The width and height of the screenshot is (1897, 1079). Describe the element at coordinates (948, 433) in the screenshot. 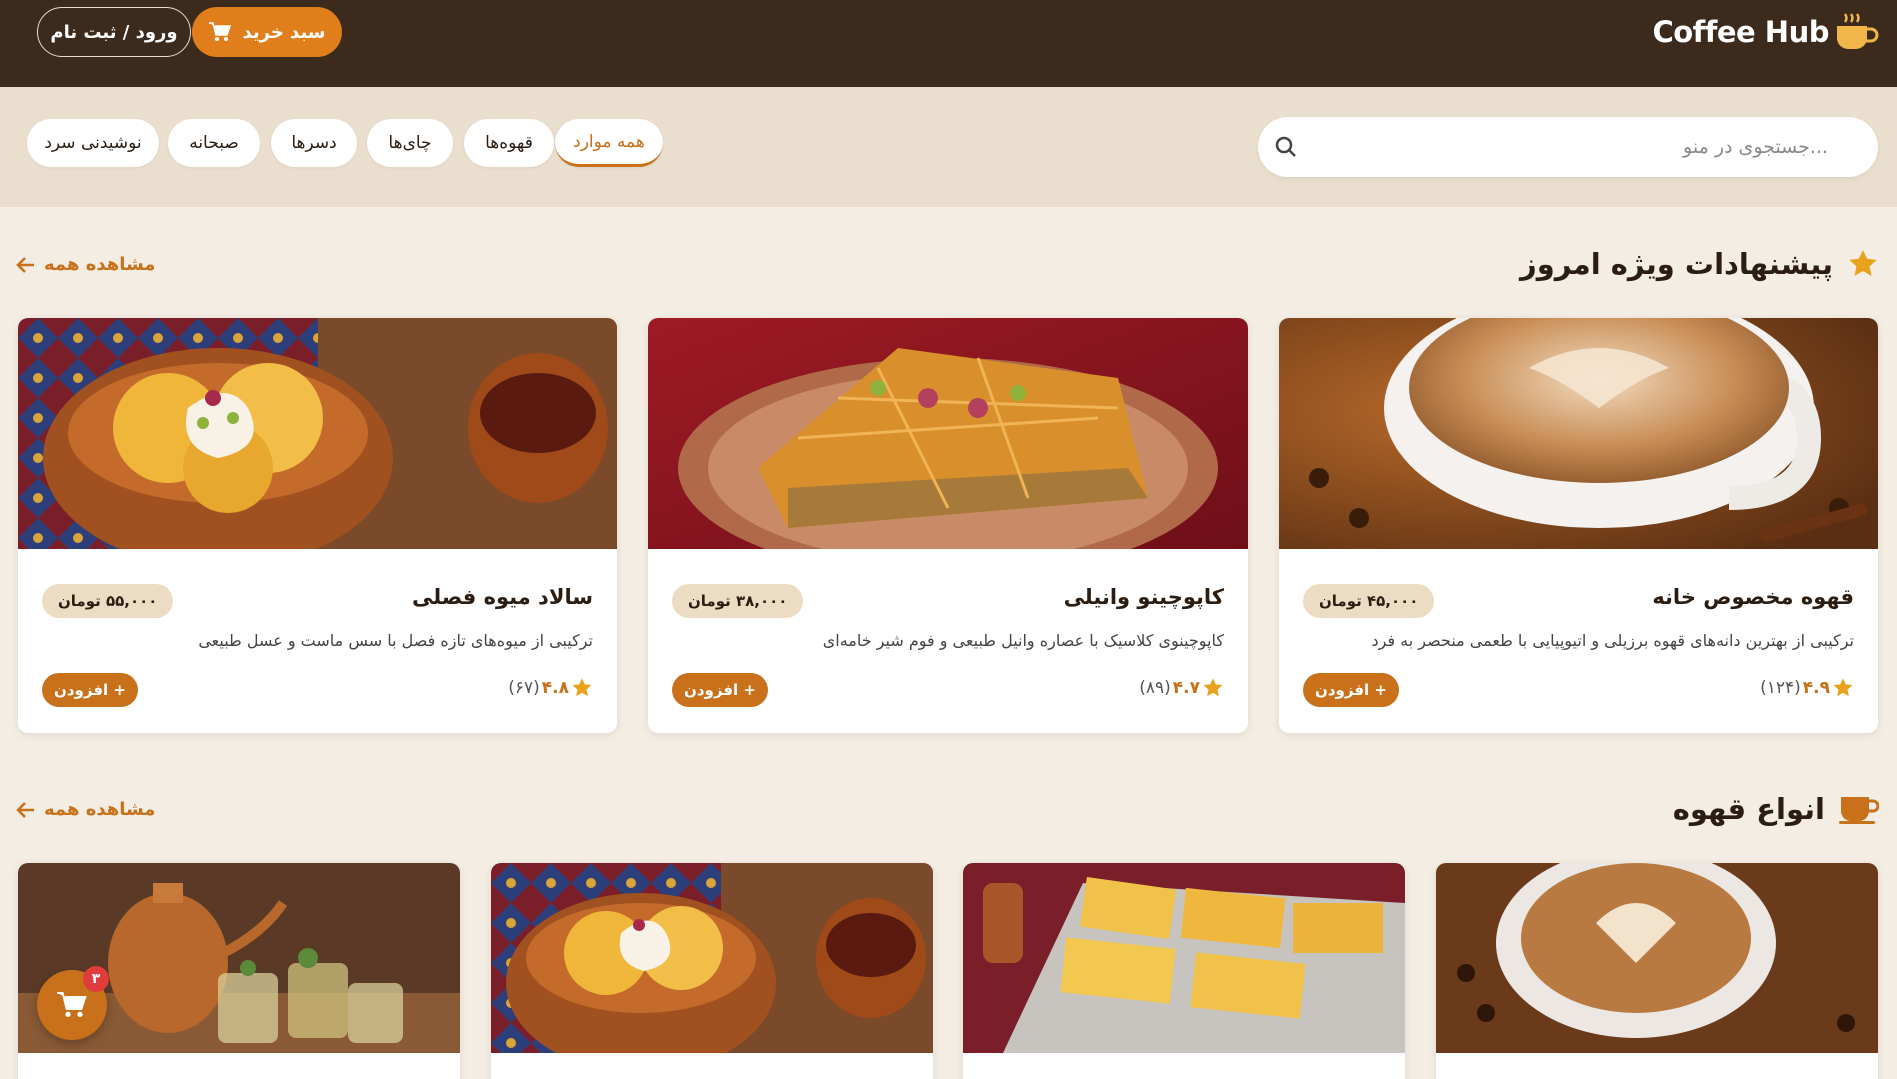

I see `product-image-baklava` at that location.